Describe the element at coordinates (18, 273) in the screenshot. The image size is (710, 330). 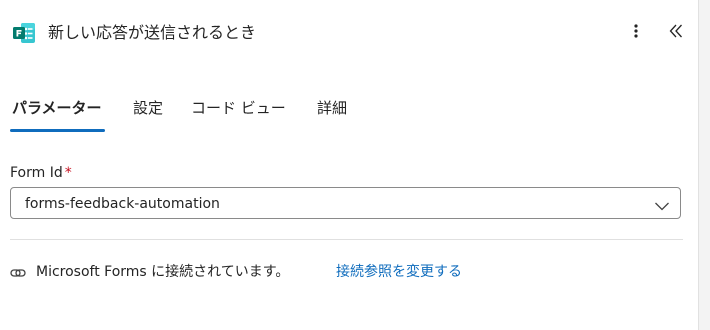
I see `link-icon` at that location.